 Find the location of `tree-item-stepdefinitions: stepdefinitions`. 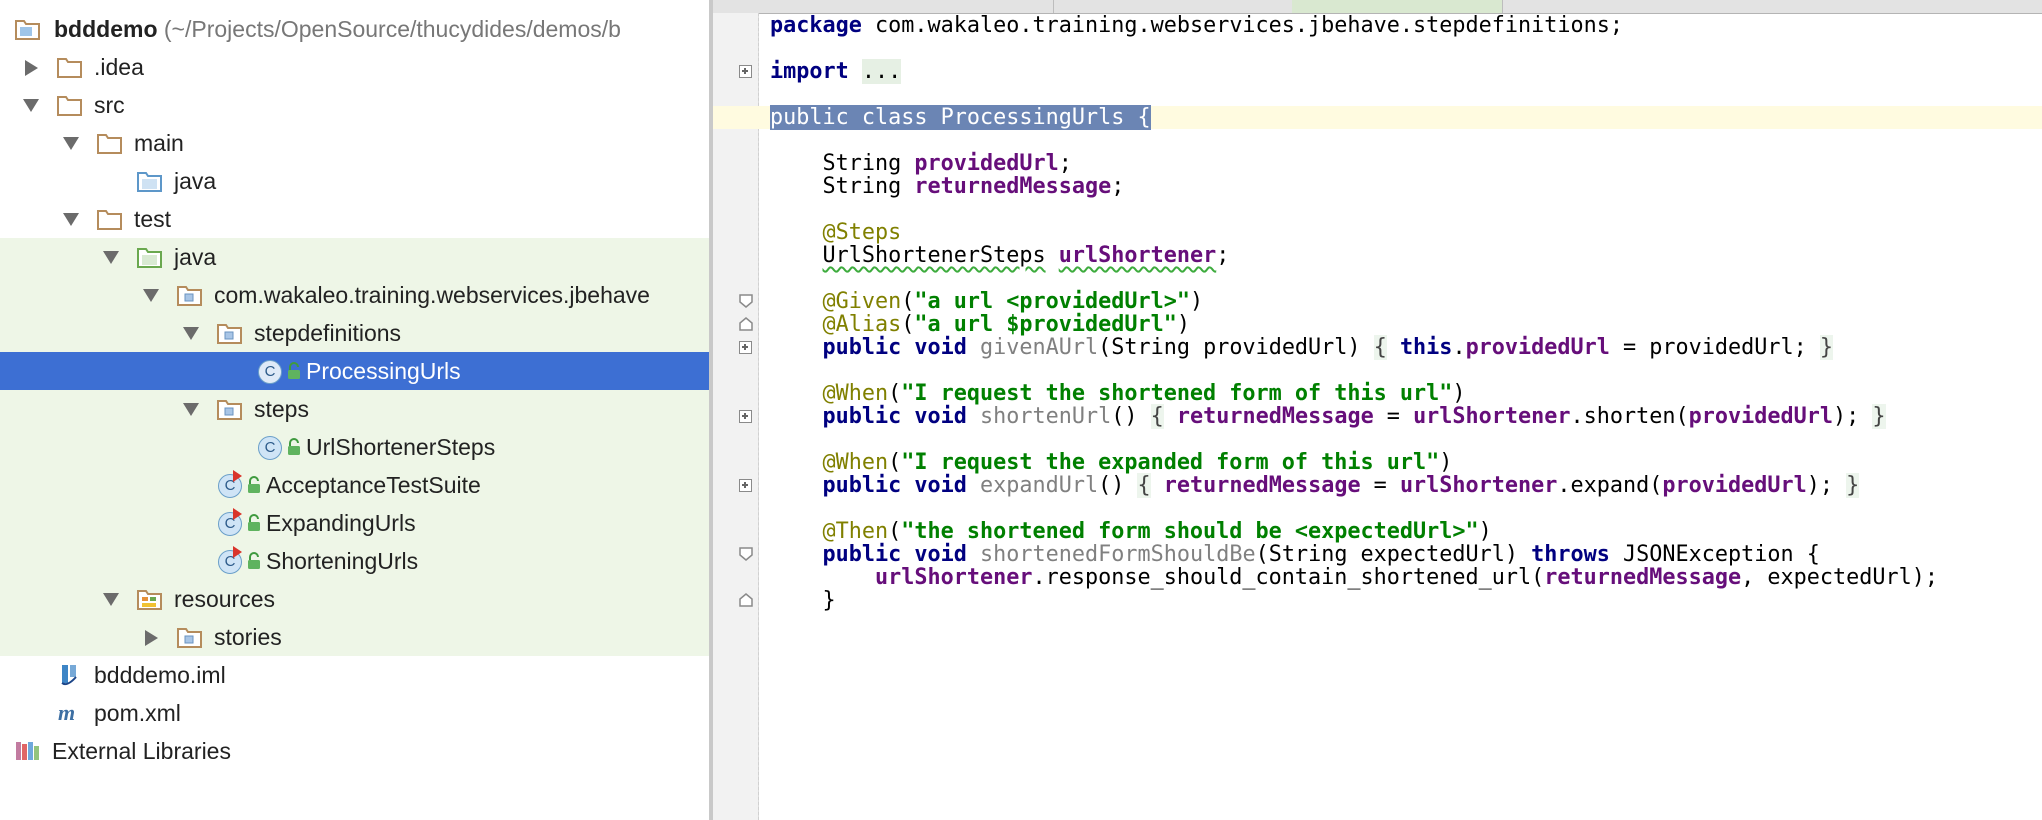

tree-item-stepdefinitions: stepdefinitions is located at coordinates (354, 333).